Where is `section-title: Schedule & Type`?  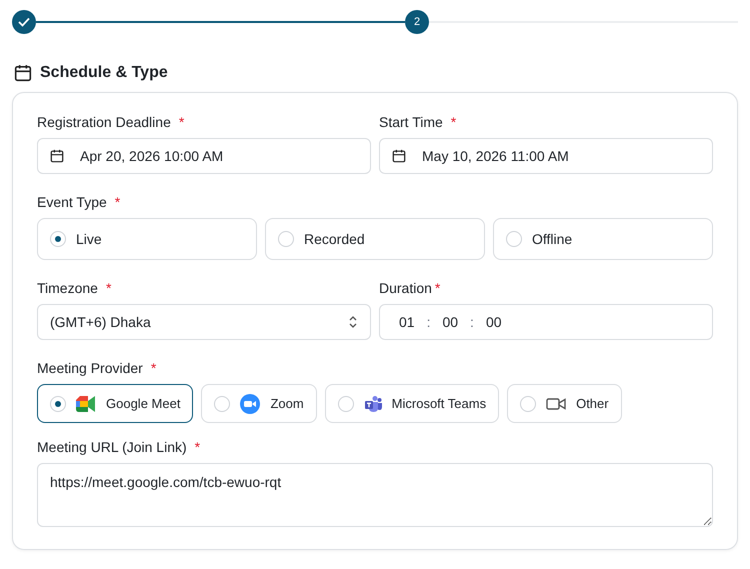
section-title: Schedule & Type is located at coordinates (104, 73).